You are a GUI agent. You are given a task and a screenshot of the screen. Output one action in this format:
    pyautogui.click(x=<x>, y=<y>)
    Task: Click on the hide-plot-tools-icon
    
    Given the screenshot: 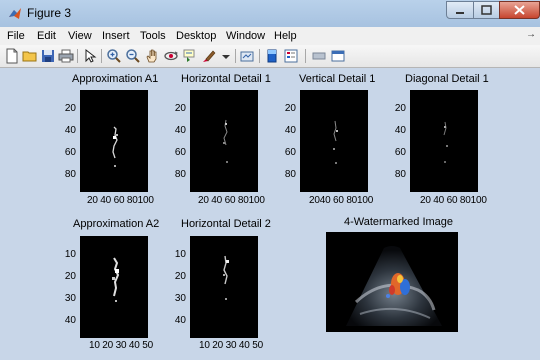 What is the action you would take?
    pyautogui.click(x=319, y=56)
    